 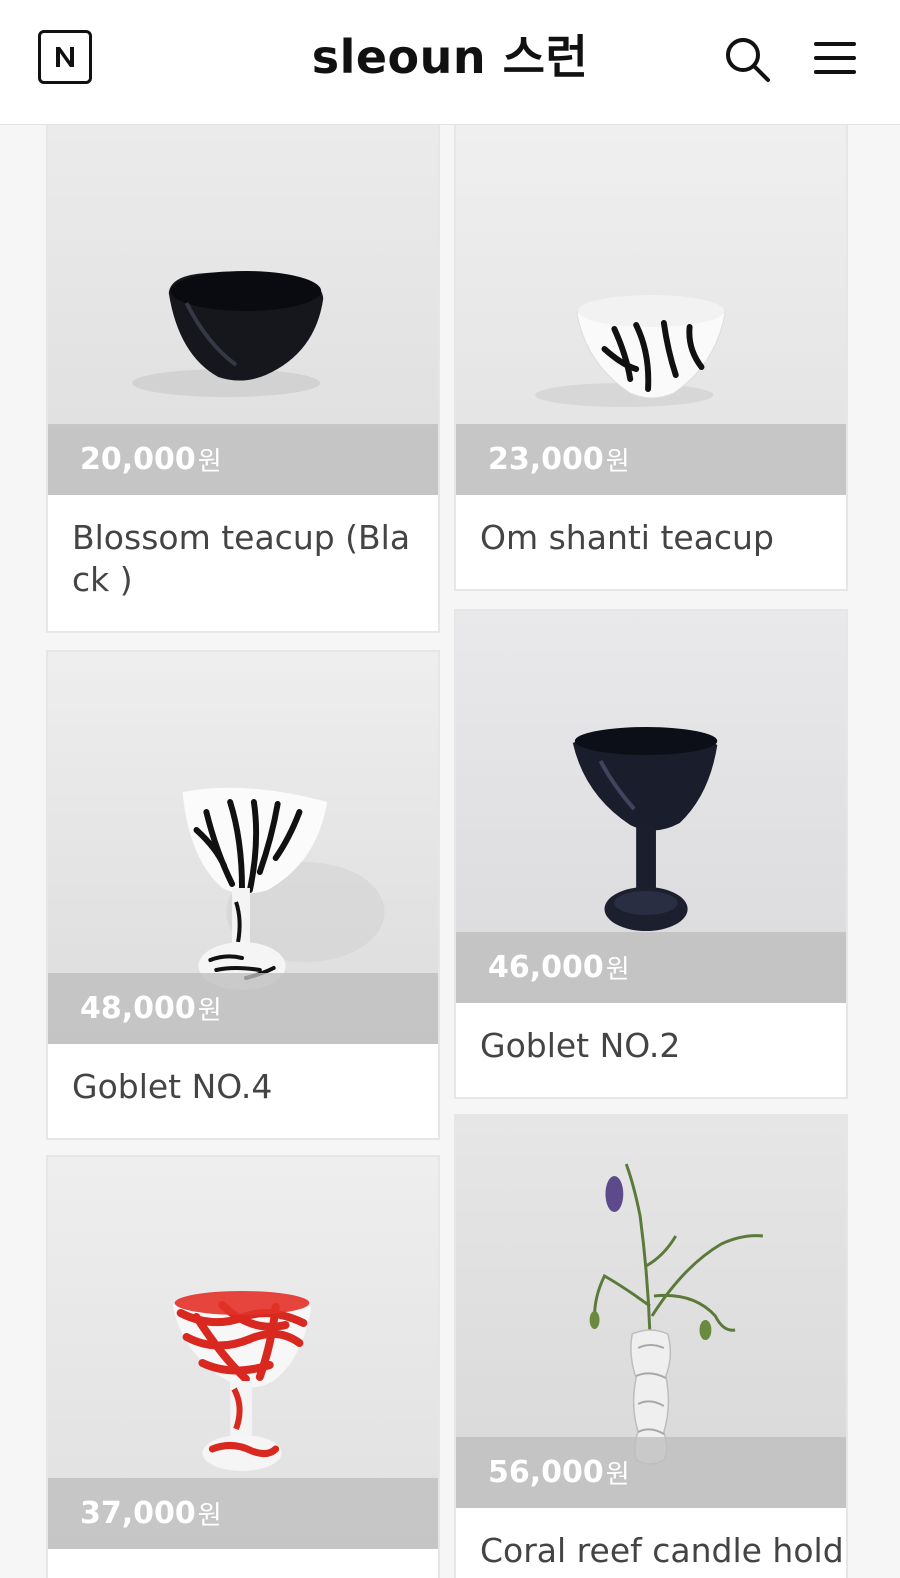 I want to click on price-value: 46,000, so click(x=546, y=967).